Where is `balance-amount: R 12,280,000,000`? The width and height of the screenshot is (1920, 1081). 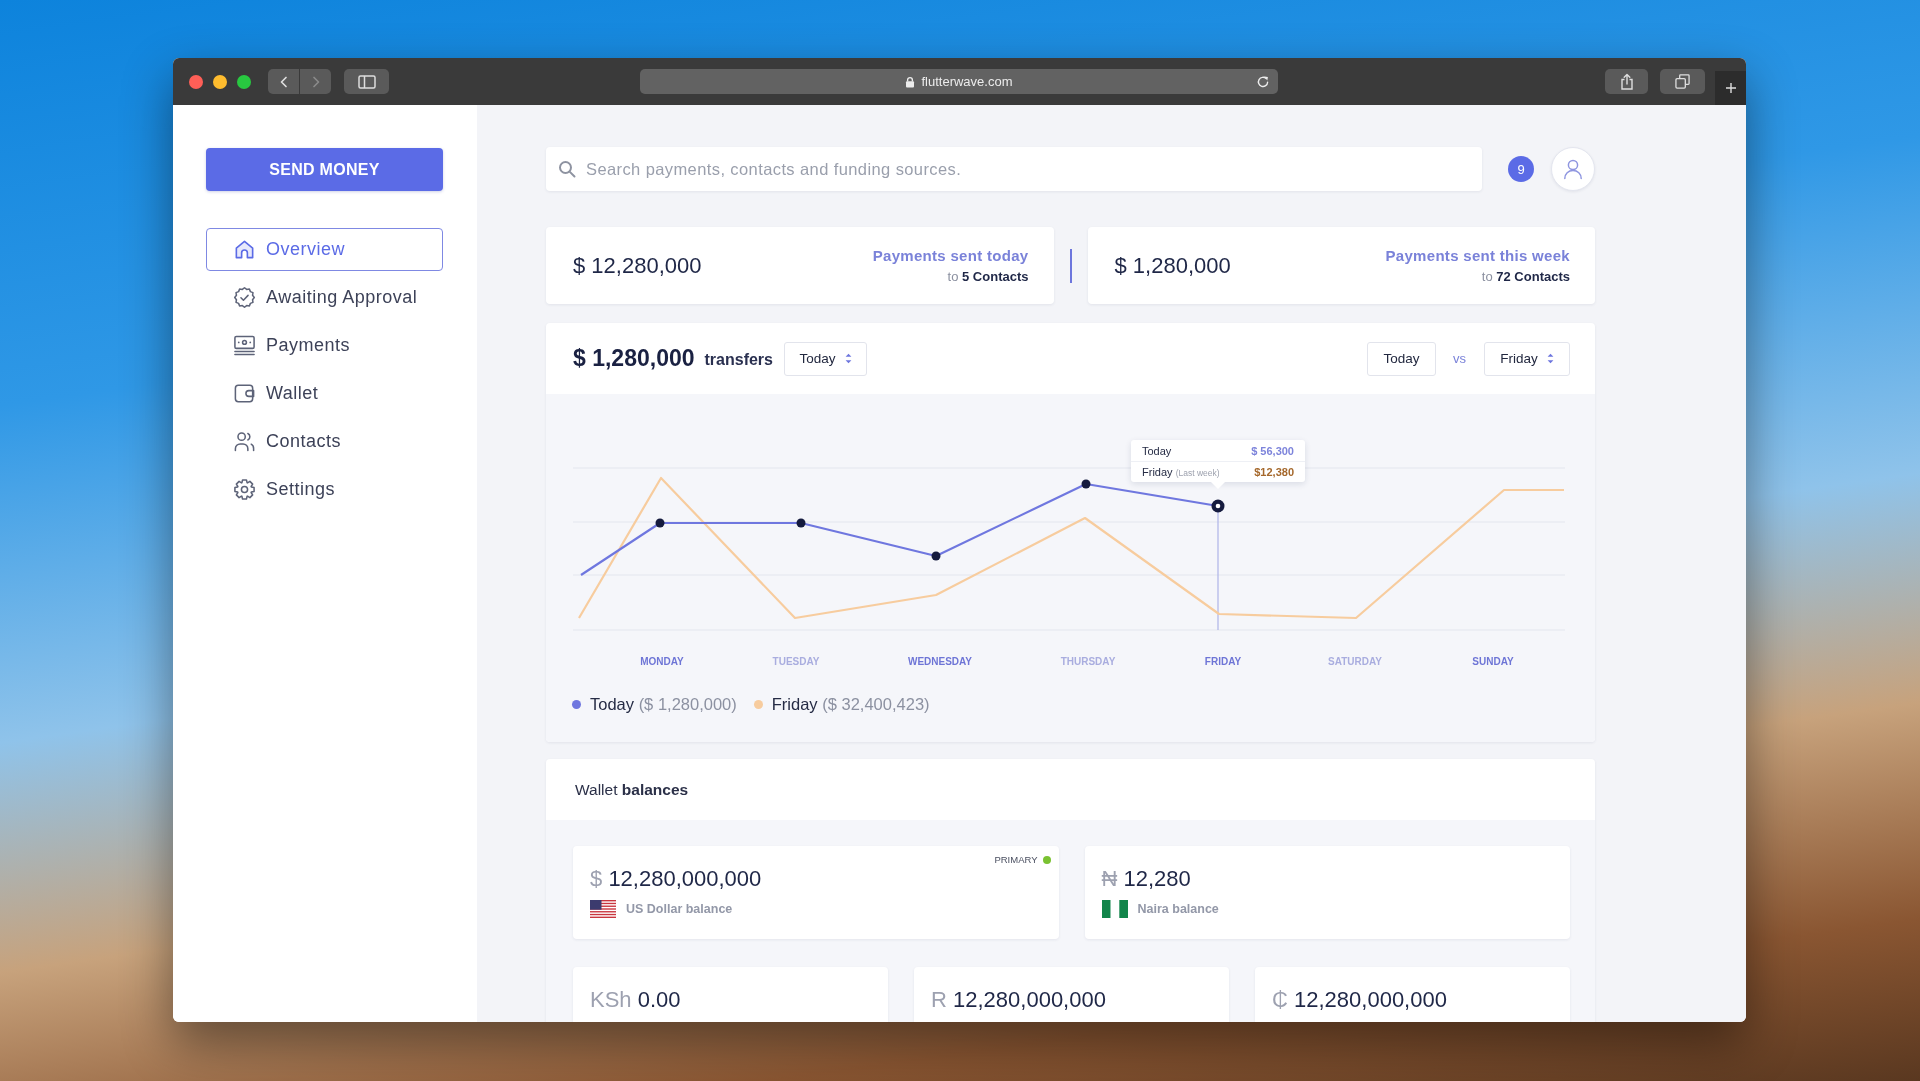
balance-amount: R 12,280,000,000 is located at coordinates (1019, 1000).